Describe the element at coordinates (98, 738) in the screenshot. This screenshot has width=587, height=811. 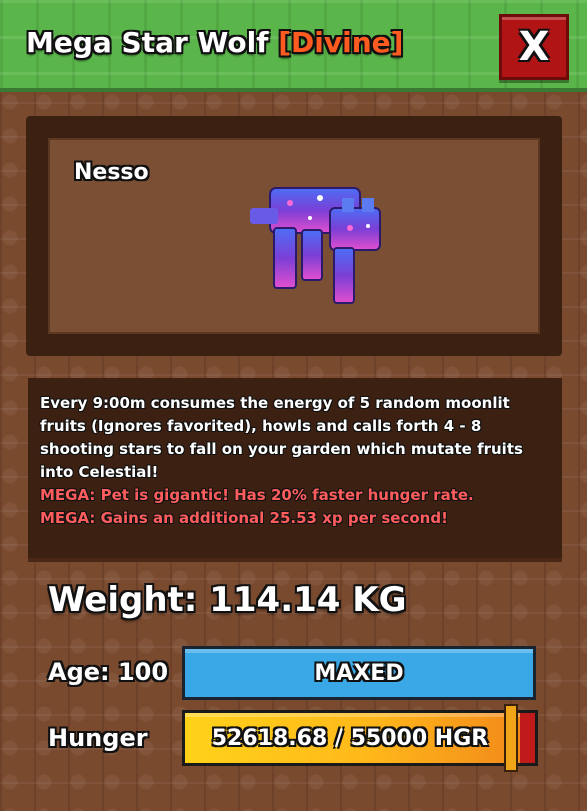
I see `hunger-label: Hunger` at that location.